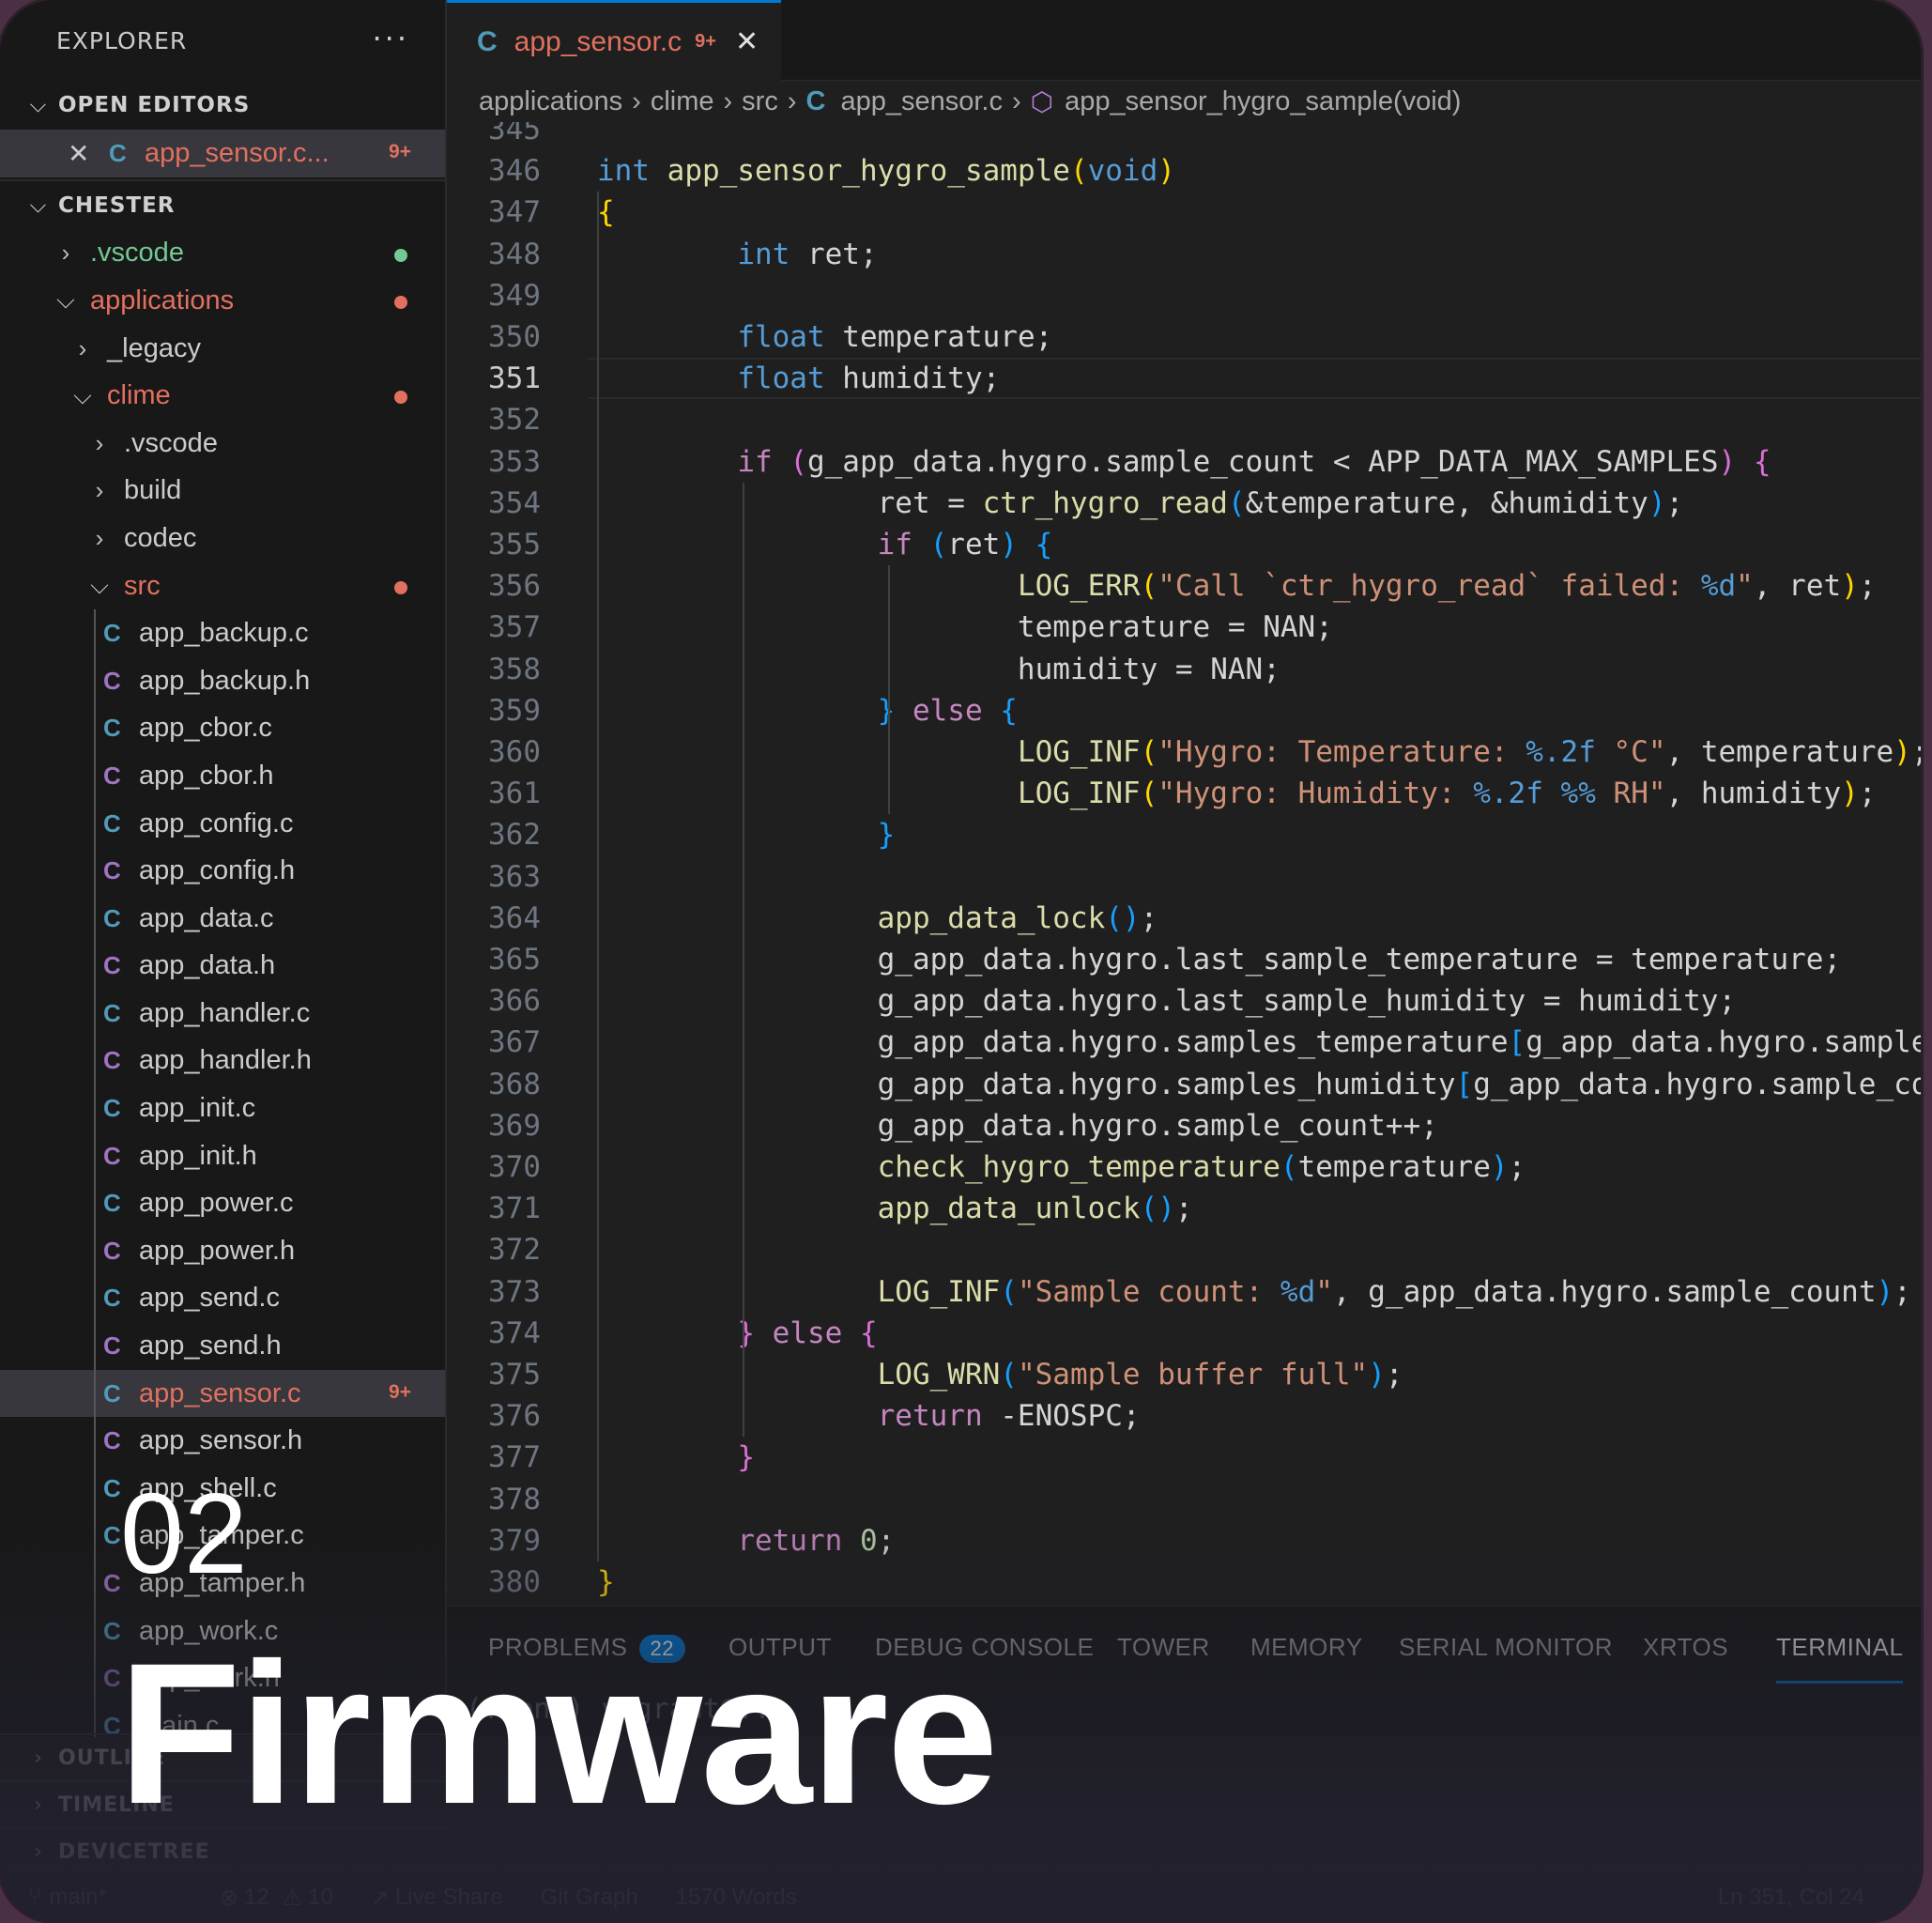  I want to click on code-text: if (ret) {, so click(965, 545).